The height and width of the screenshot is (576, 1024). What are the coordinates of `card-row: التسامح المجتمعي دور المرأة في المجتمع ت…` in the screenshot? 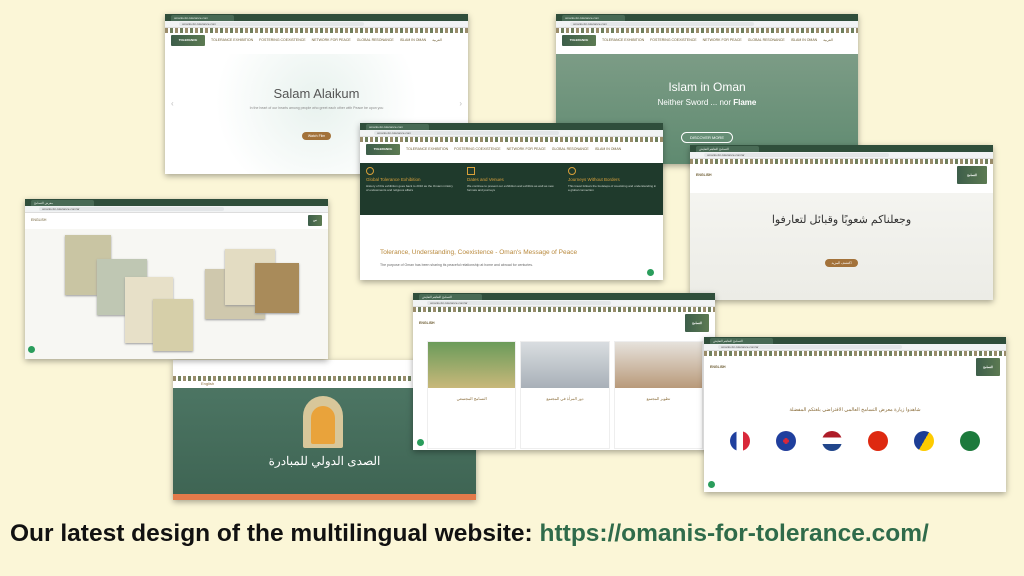 It's located at (565, 395).